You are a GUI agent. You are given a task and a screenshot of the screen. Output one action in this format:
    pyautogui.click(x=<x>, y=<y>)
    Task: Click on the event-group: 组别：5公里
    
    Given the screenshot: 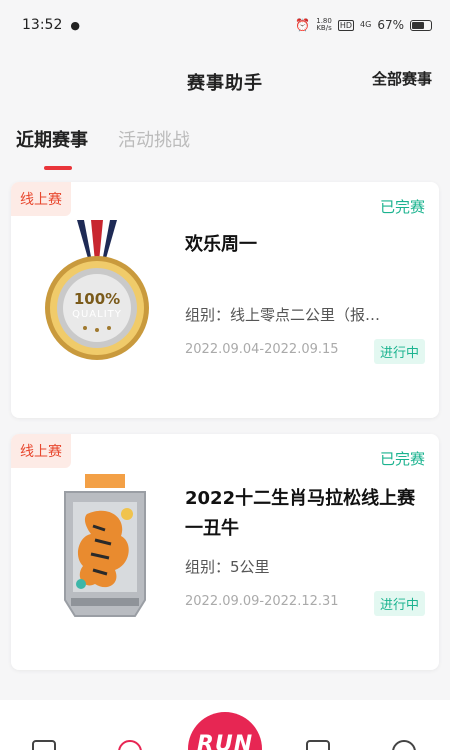 What is the action you would take?
    pyautogui.click(x=227, y=567)
    